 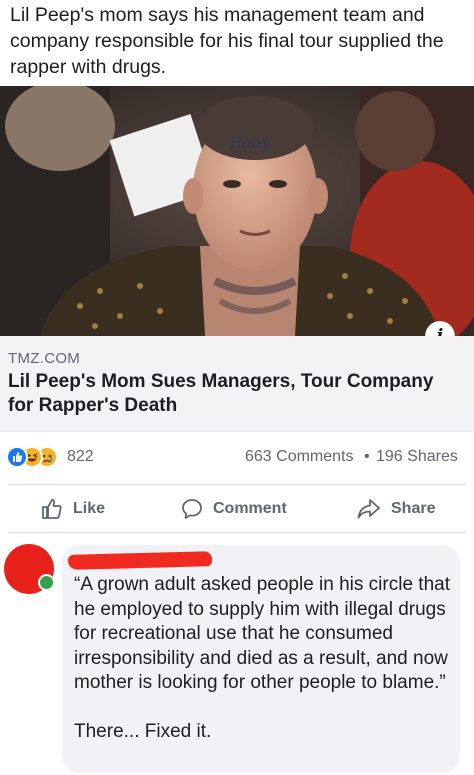 What do you see at coordinates (192, 509) in the screenshot?
I see `speech-bubble-icon` at bounding box center [192, 509].